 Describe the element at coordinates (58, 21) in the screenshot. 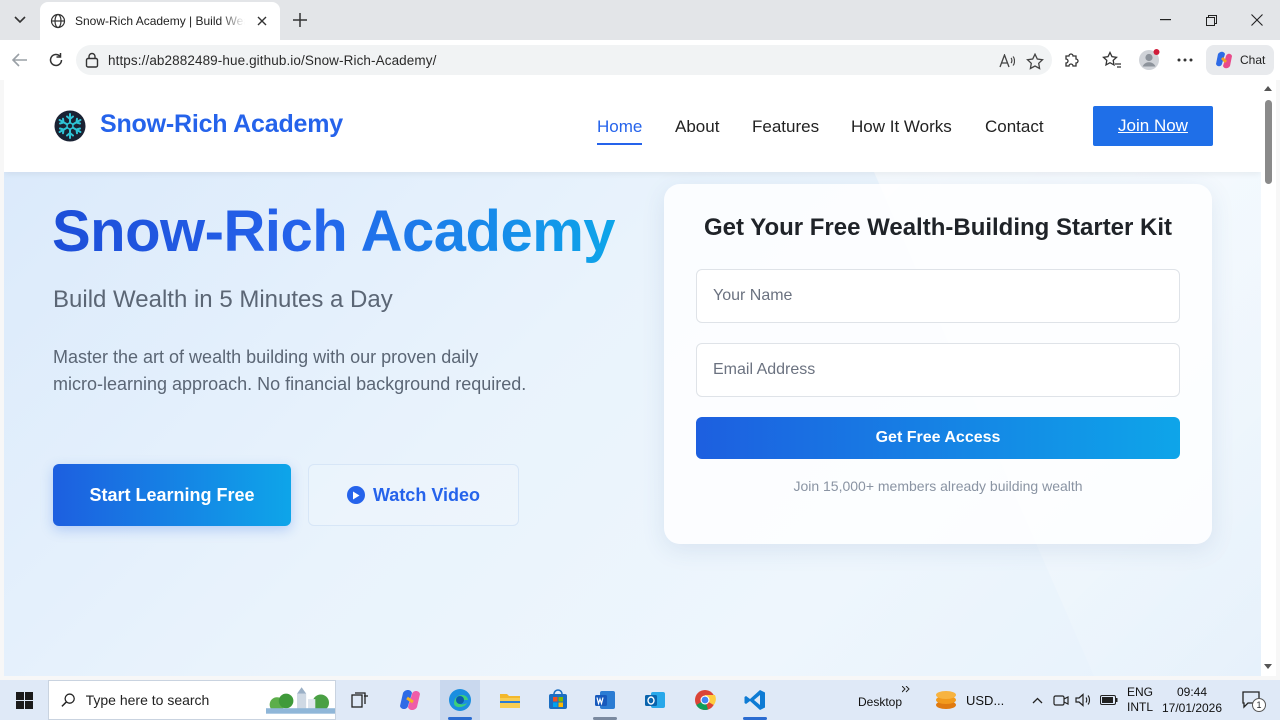

I see `globe-icon` at that location.